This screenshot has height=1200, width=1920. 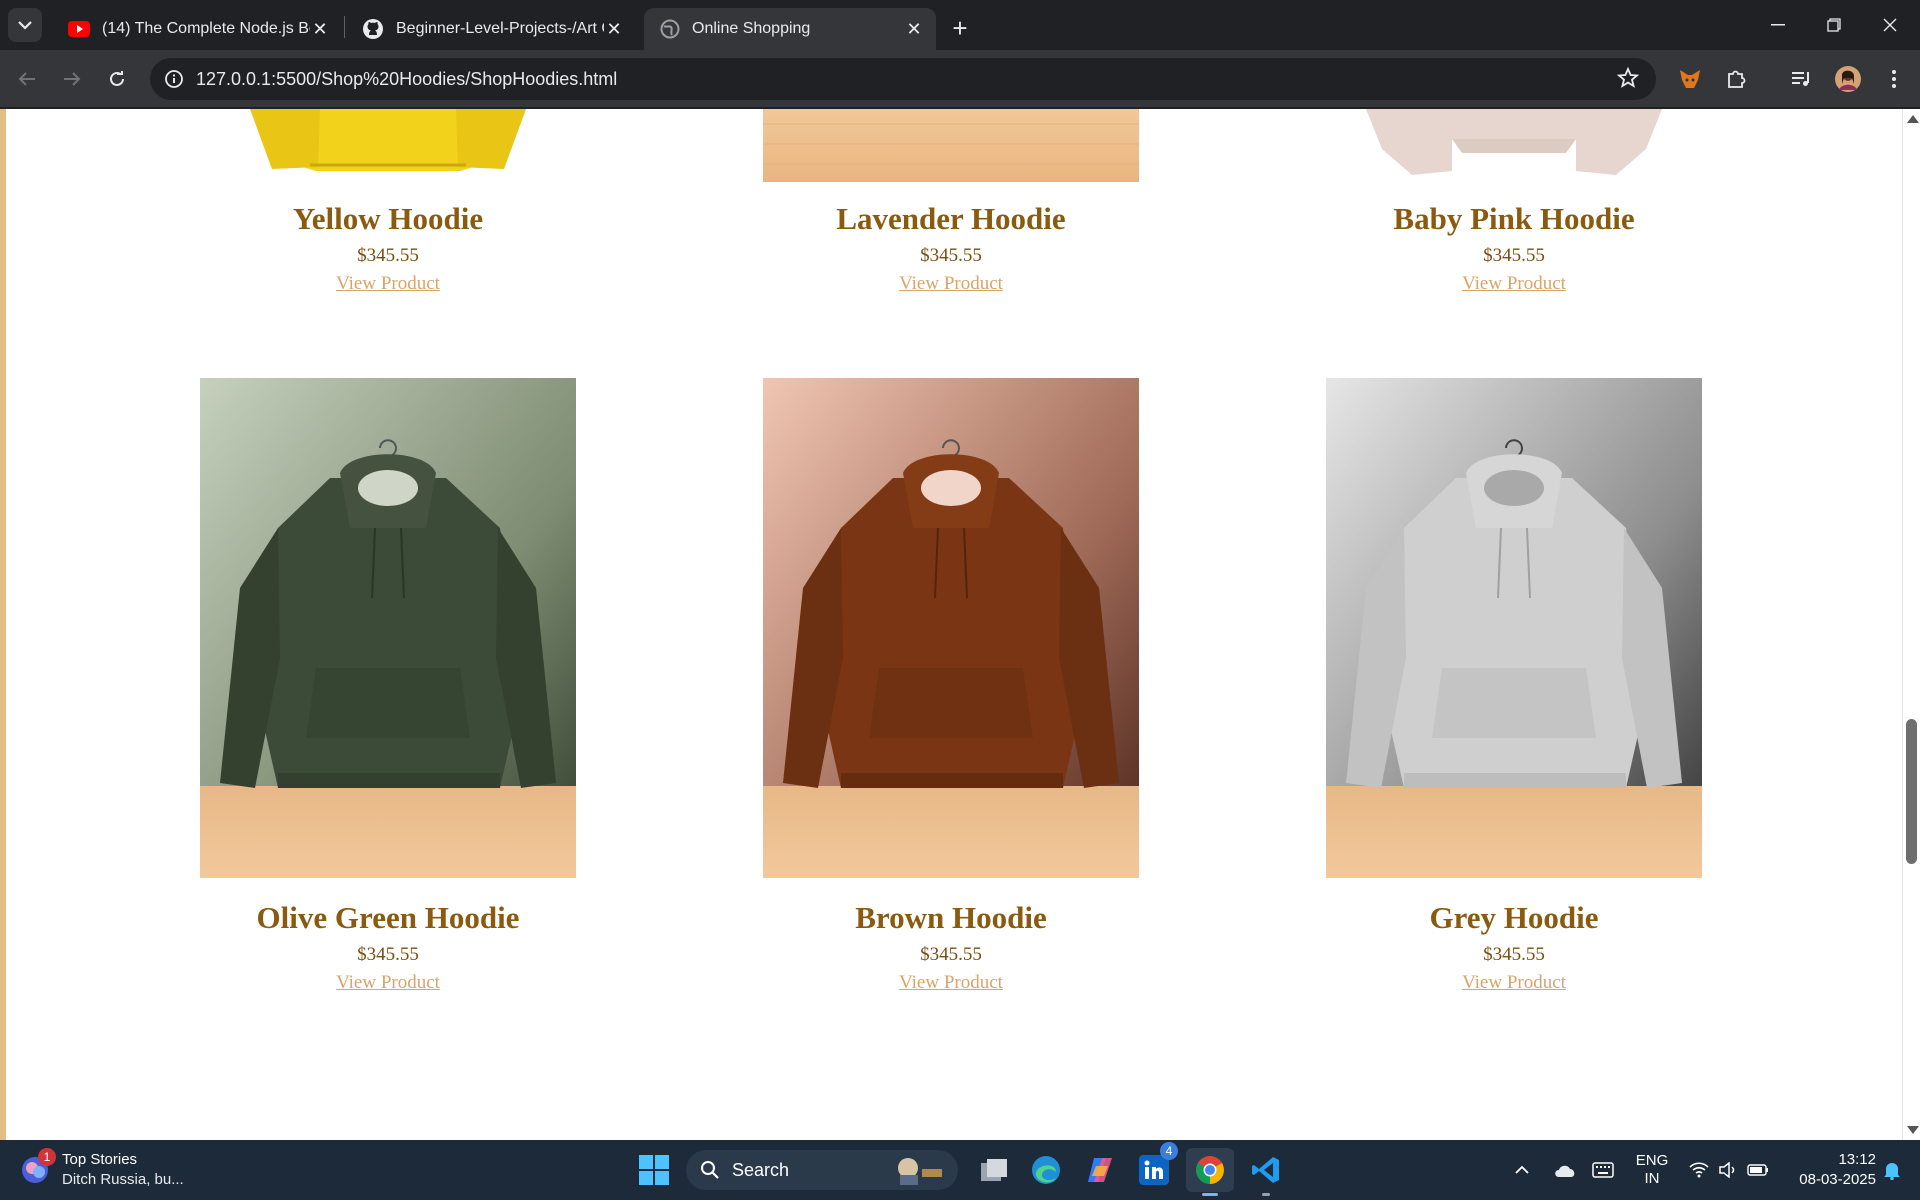 I want to click on product-name: Lavender Hoodie, so click(x=951, y=218).